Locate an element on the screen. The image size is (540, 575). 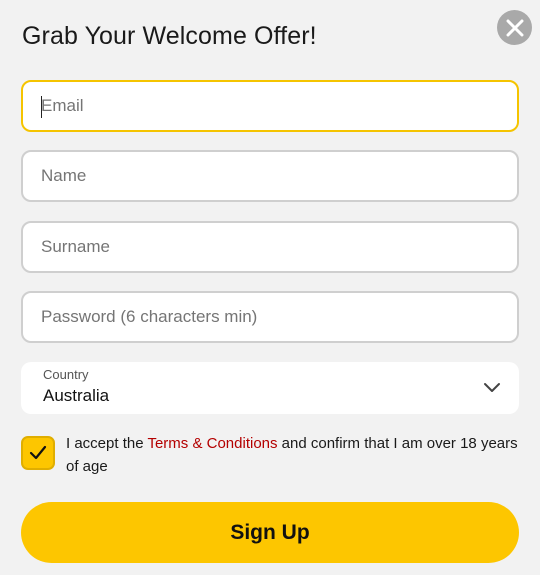
close-button is located at coordinates (514, 27).